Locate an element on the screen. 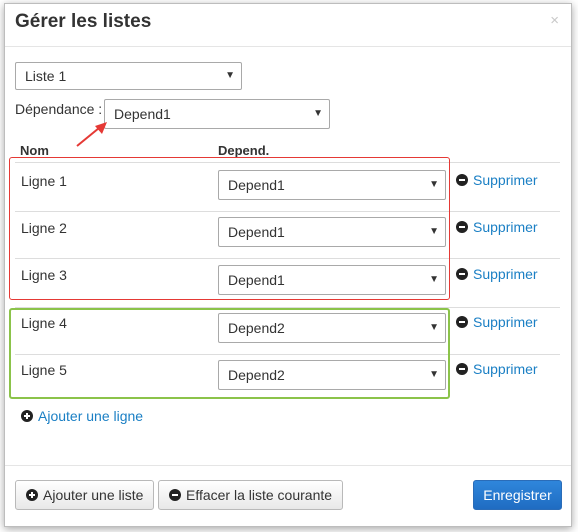 Image resolution: width=578 pixels, height=532 pixels. list-select-value: Liste 1 is located at coordinates (46, 76).